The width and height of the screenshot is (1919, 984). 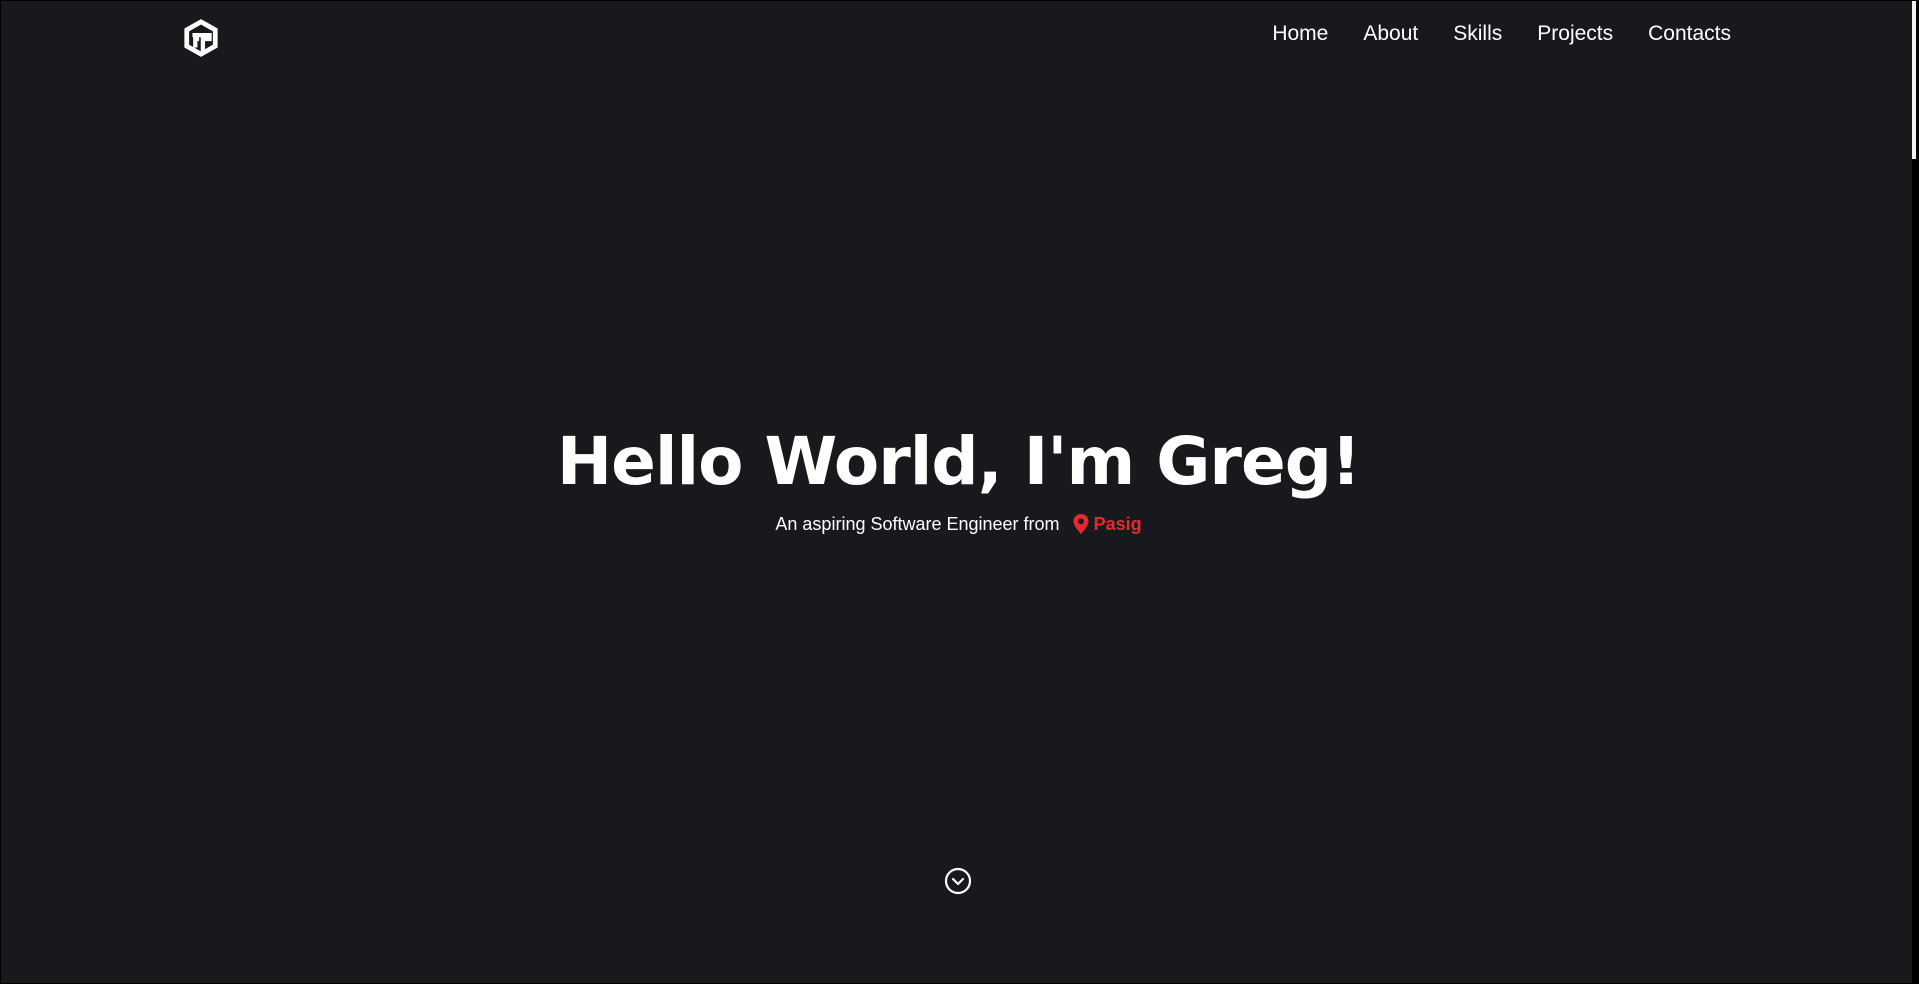 I want to click on gg-hexagon-logo-icon, so click(x=201, y=38).